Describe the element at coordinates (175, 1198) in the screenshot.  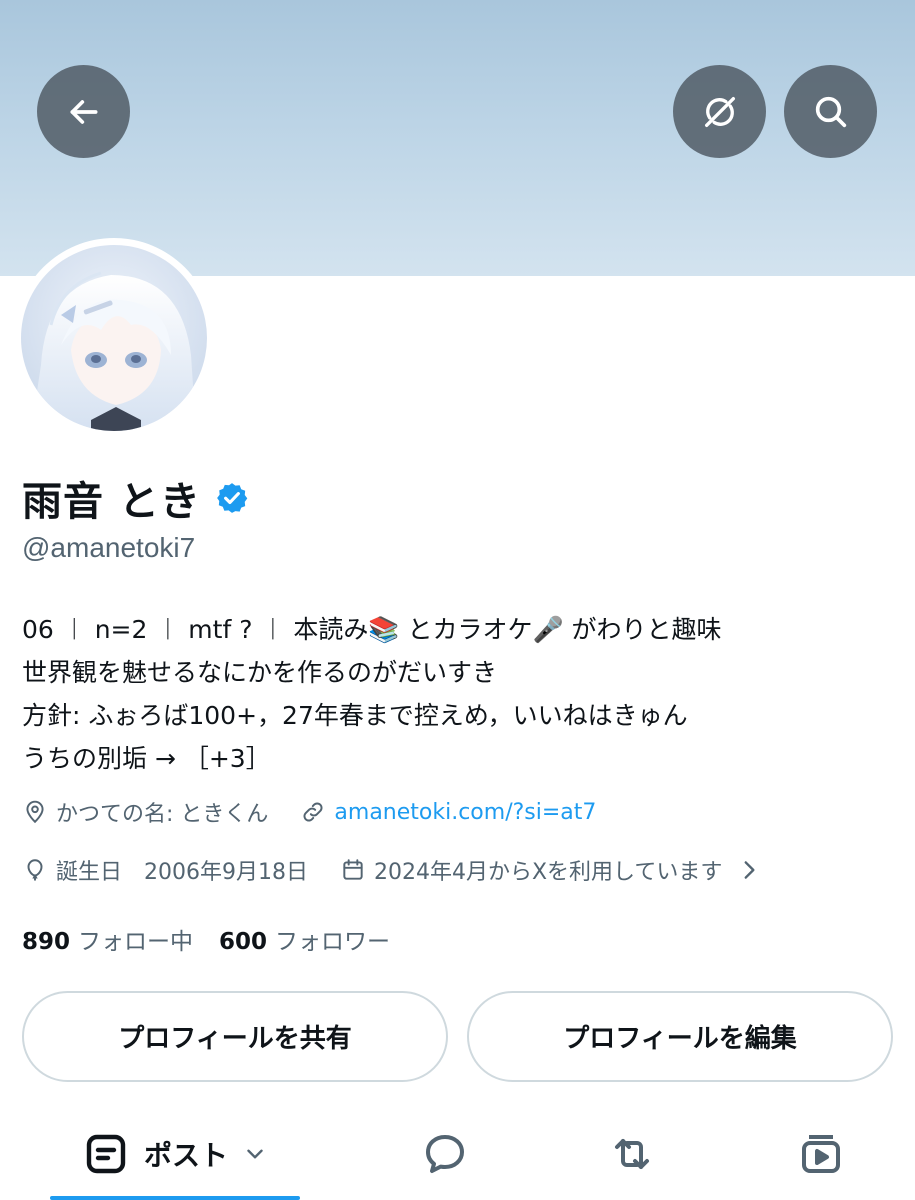
I see `active-tab-indicator` at that location.